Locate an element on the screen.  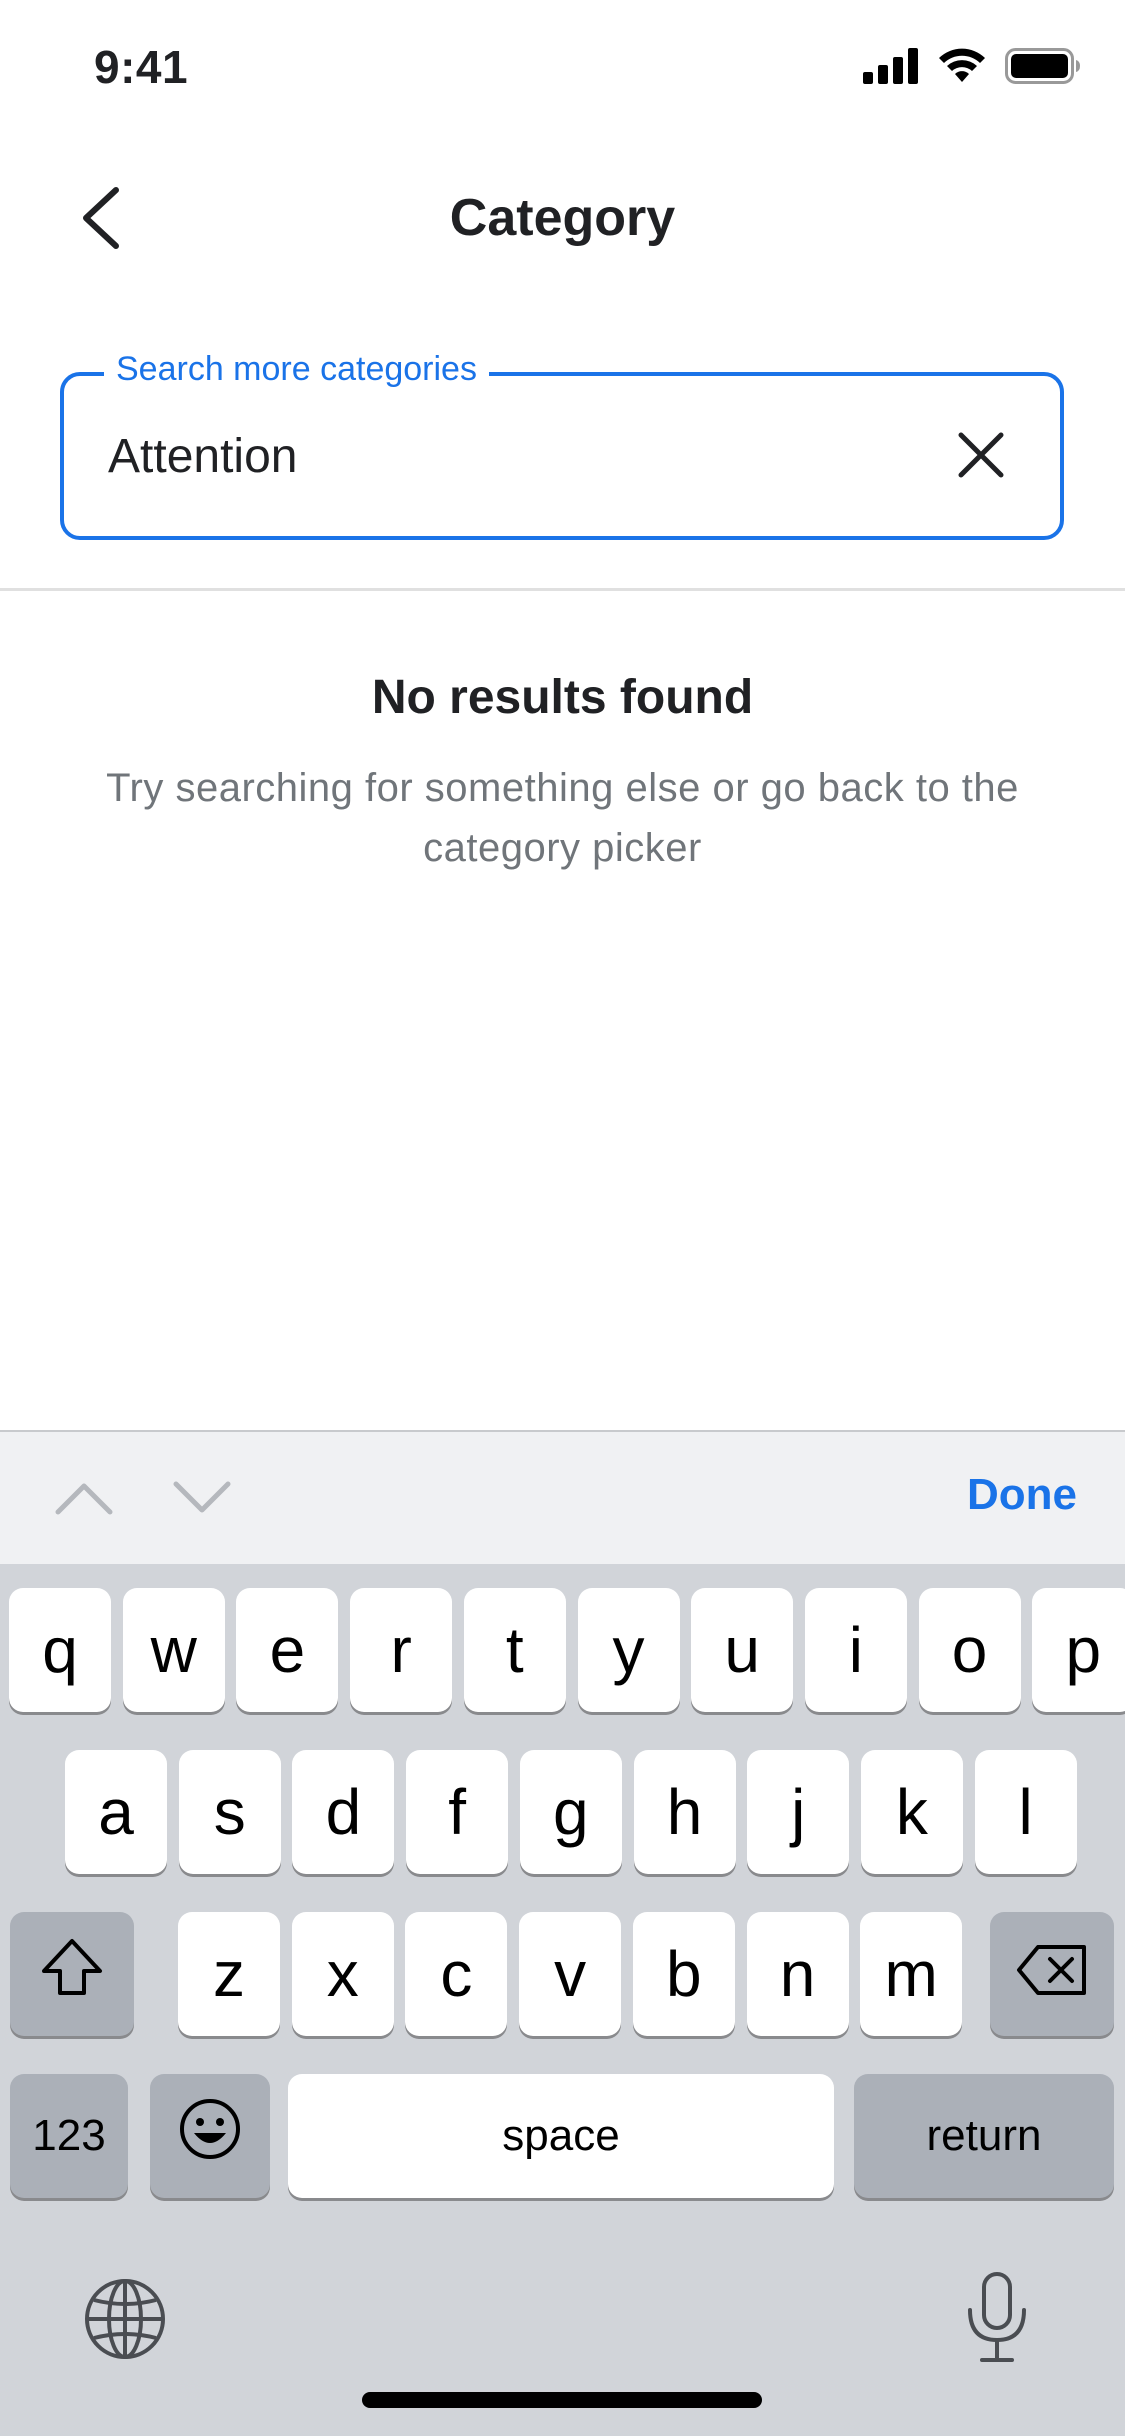
key-s: s is located at coordinates (229, 1812).